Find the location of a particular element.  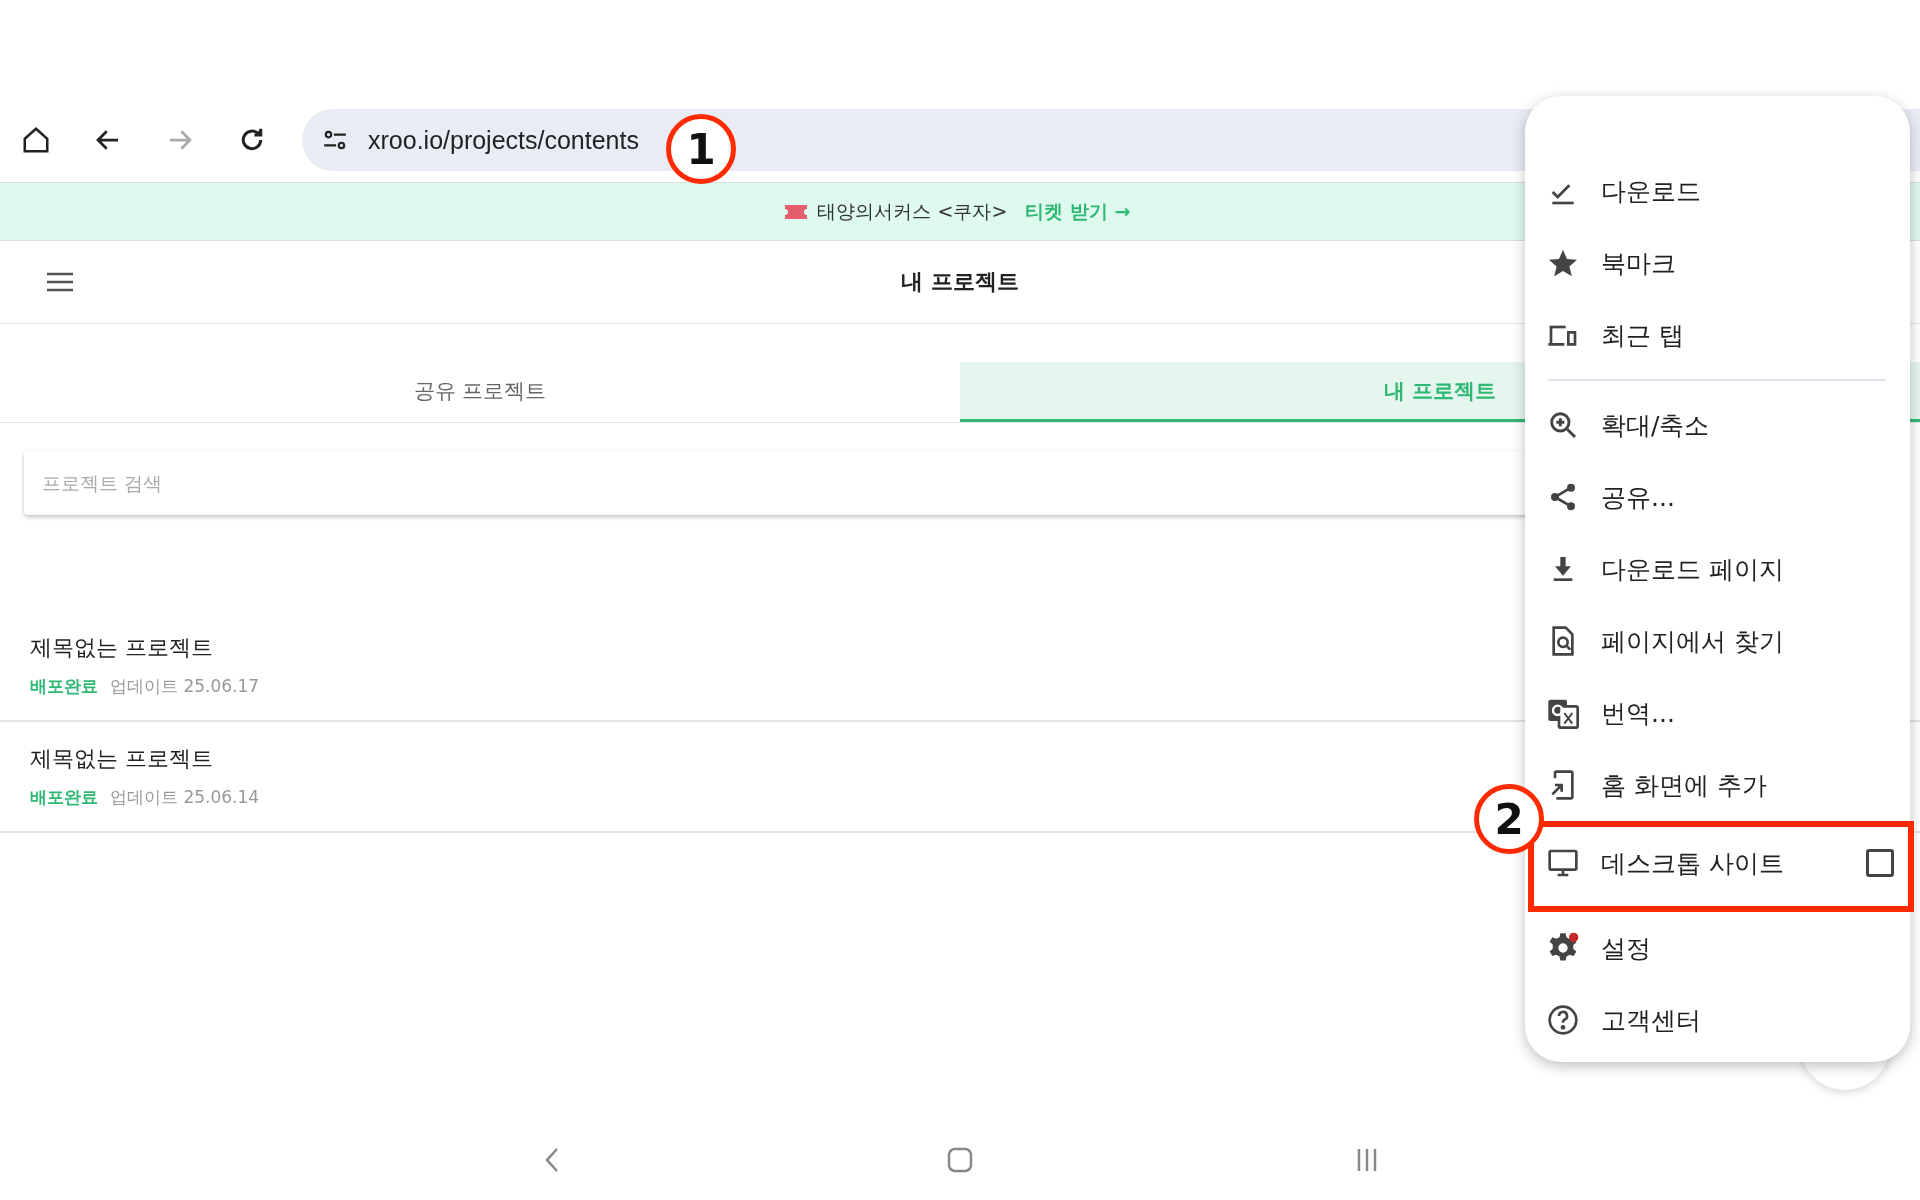

zoom-in-icon is located at coordinates (1563, 425).